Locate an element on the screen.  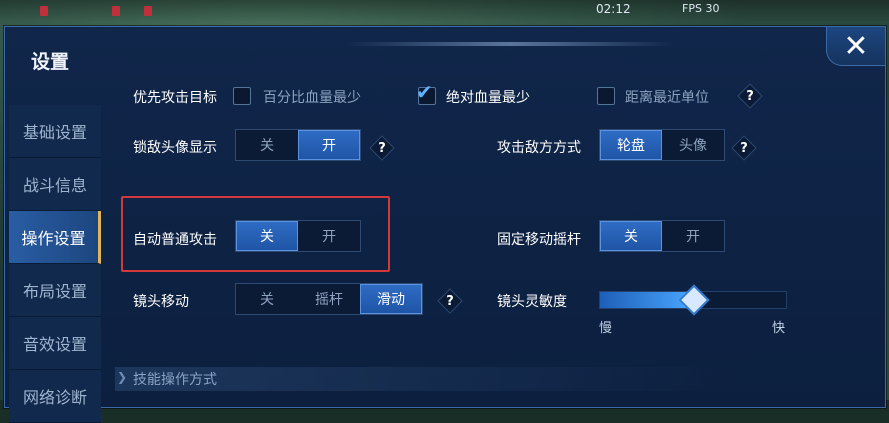
priority-target-label: 优先攻击目标 is located at coordinates (175, 98).